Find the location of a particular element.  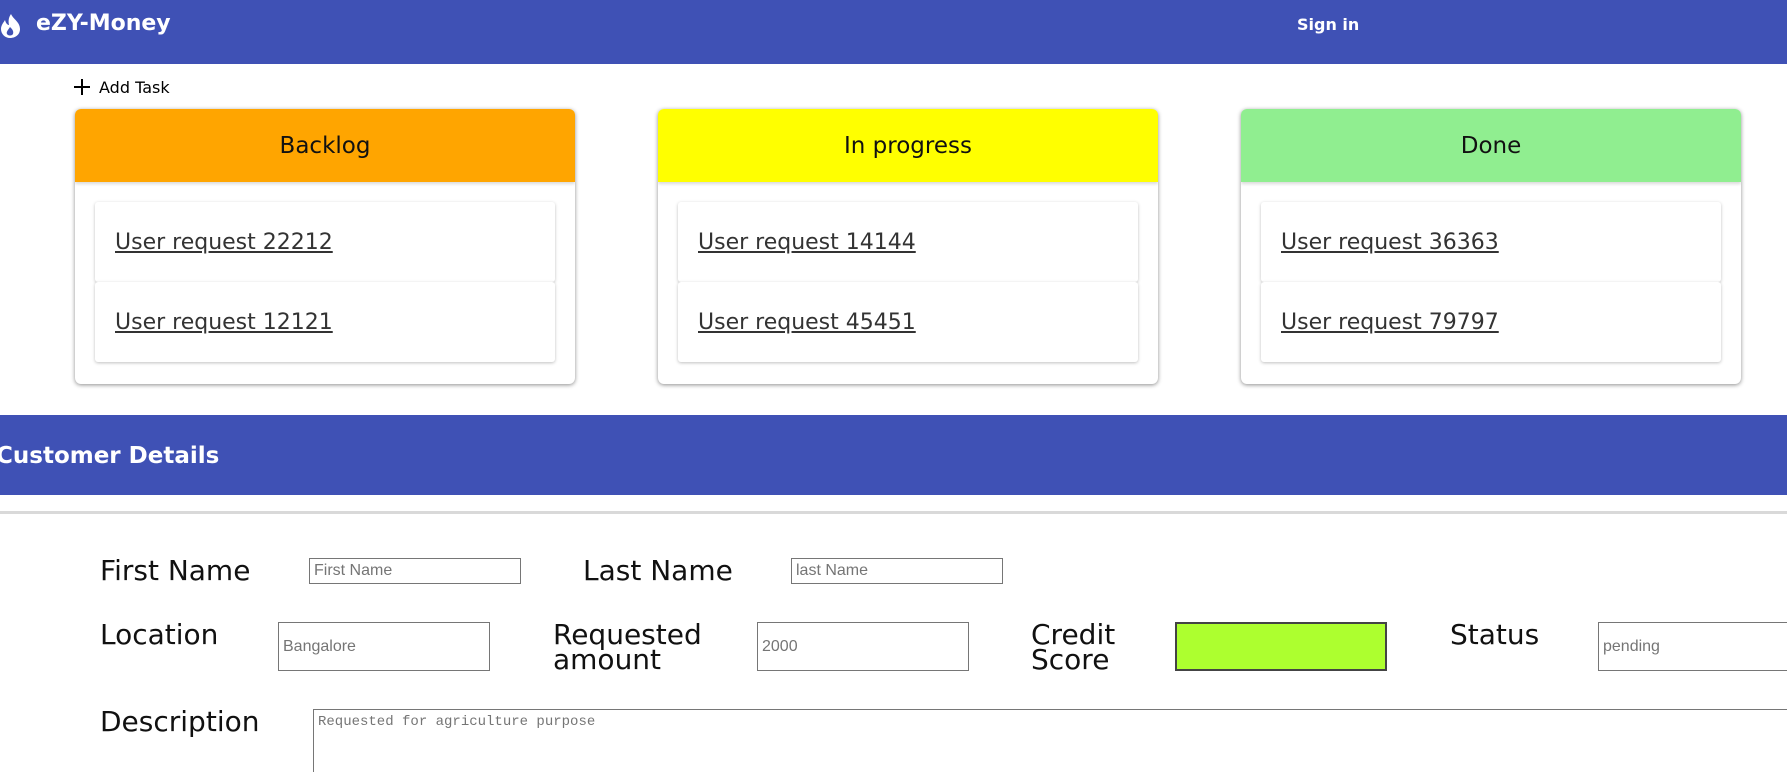

task-card: User request 22212 is located at coordinates (325, 242).